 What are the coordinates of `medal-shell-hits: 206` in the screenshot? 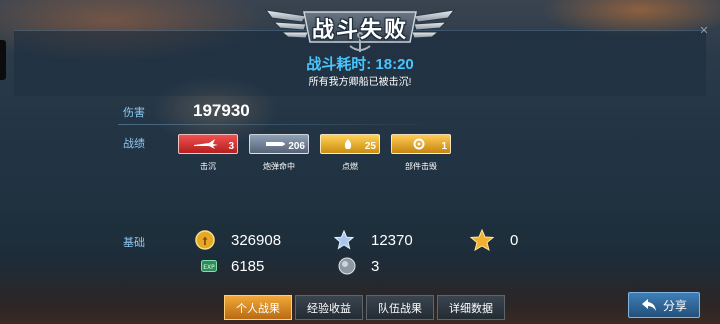 It's located at (279, 144).